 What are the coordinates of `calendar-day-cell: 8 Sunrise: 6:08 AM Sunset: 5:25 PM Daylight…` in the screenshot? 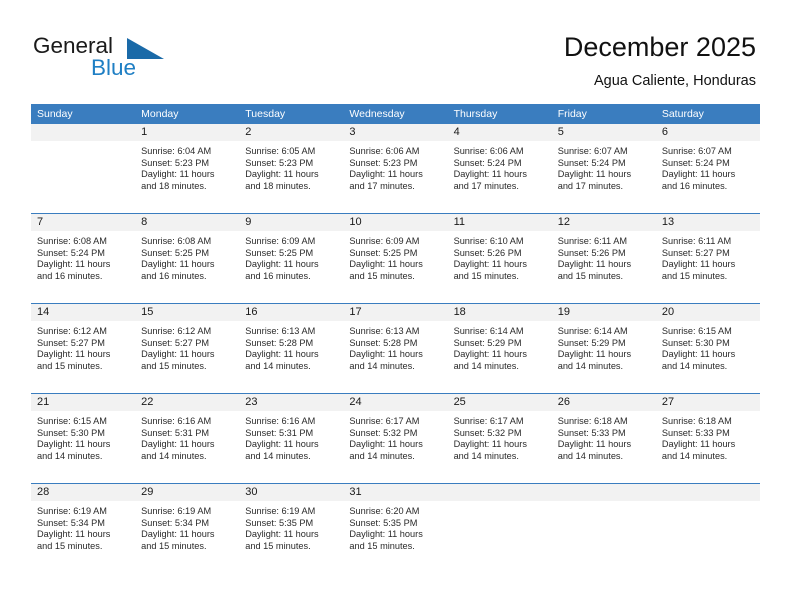 It's located at (187, 258).